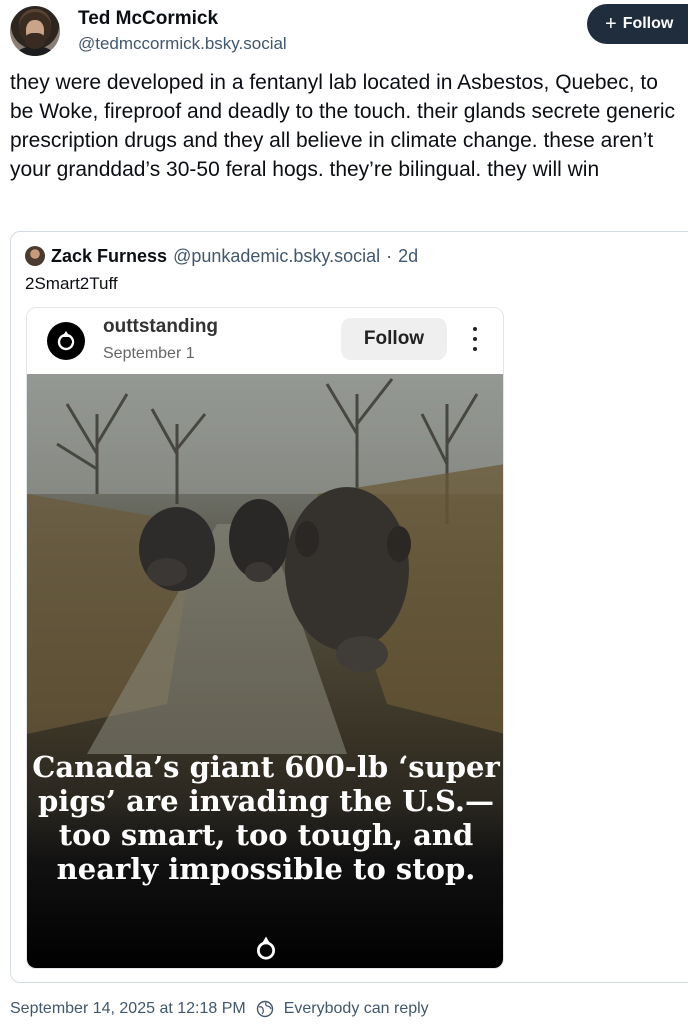 This screenshot has height=1024, width=688. What do you see at coordinates (394, 339) in the screenshot?
I see `embed-follow-button: Follow` at bounding box center [394, 339].